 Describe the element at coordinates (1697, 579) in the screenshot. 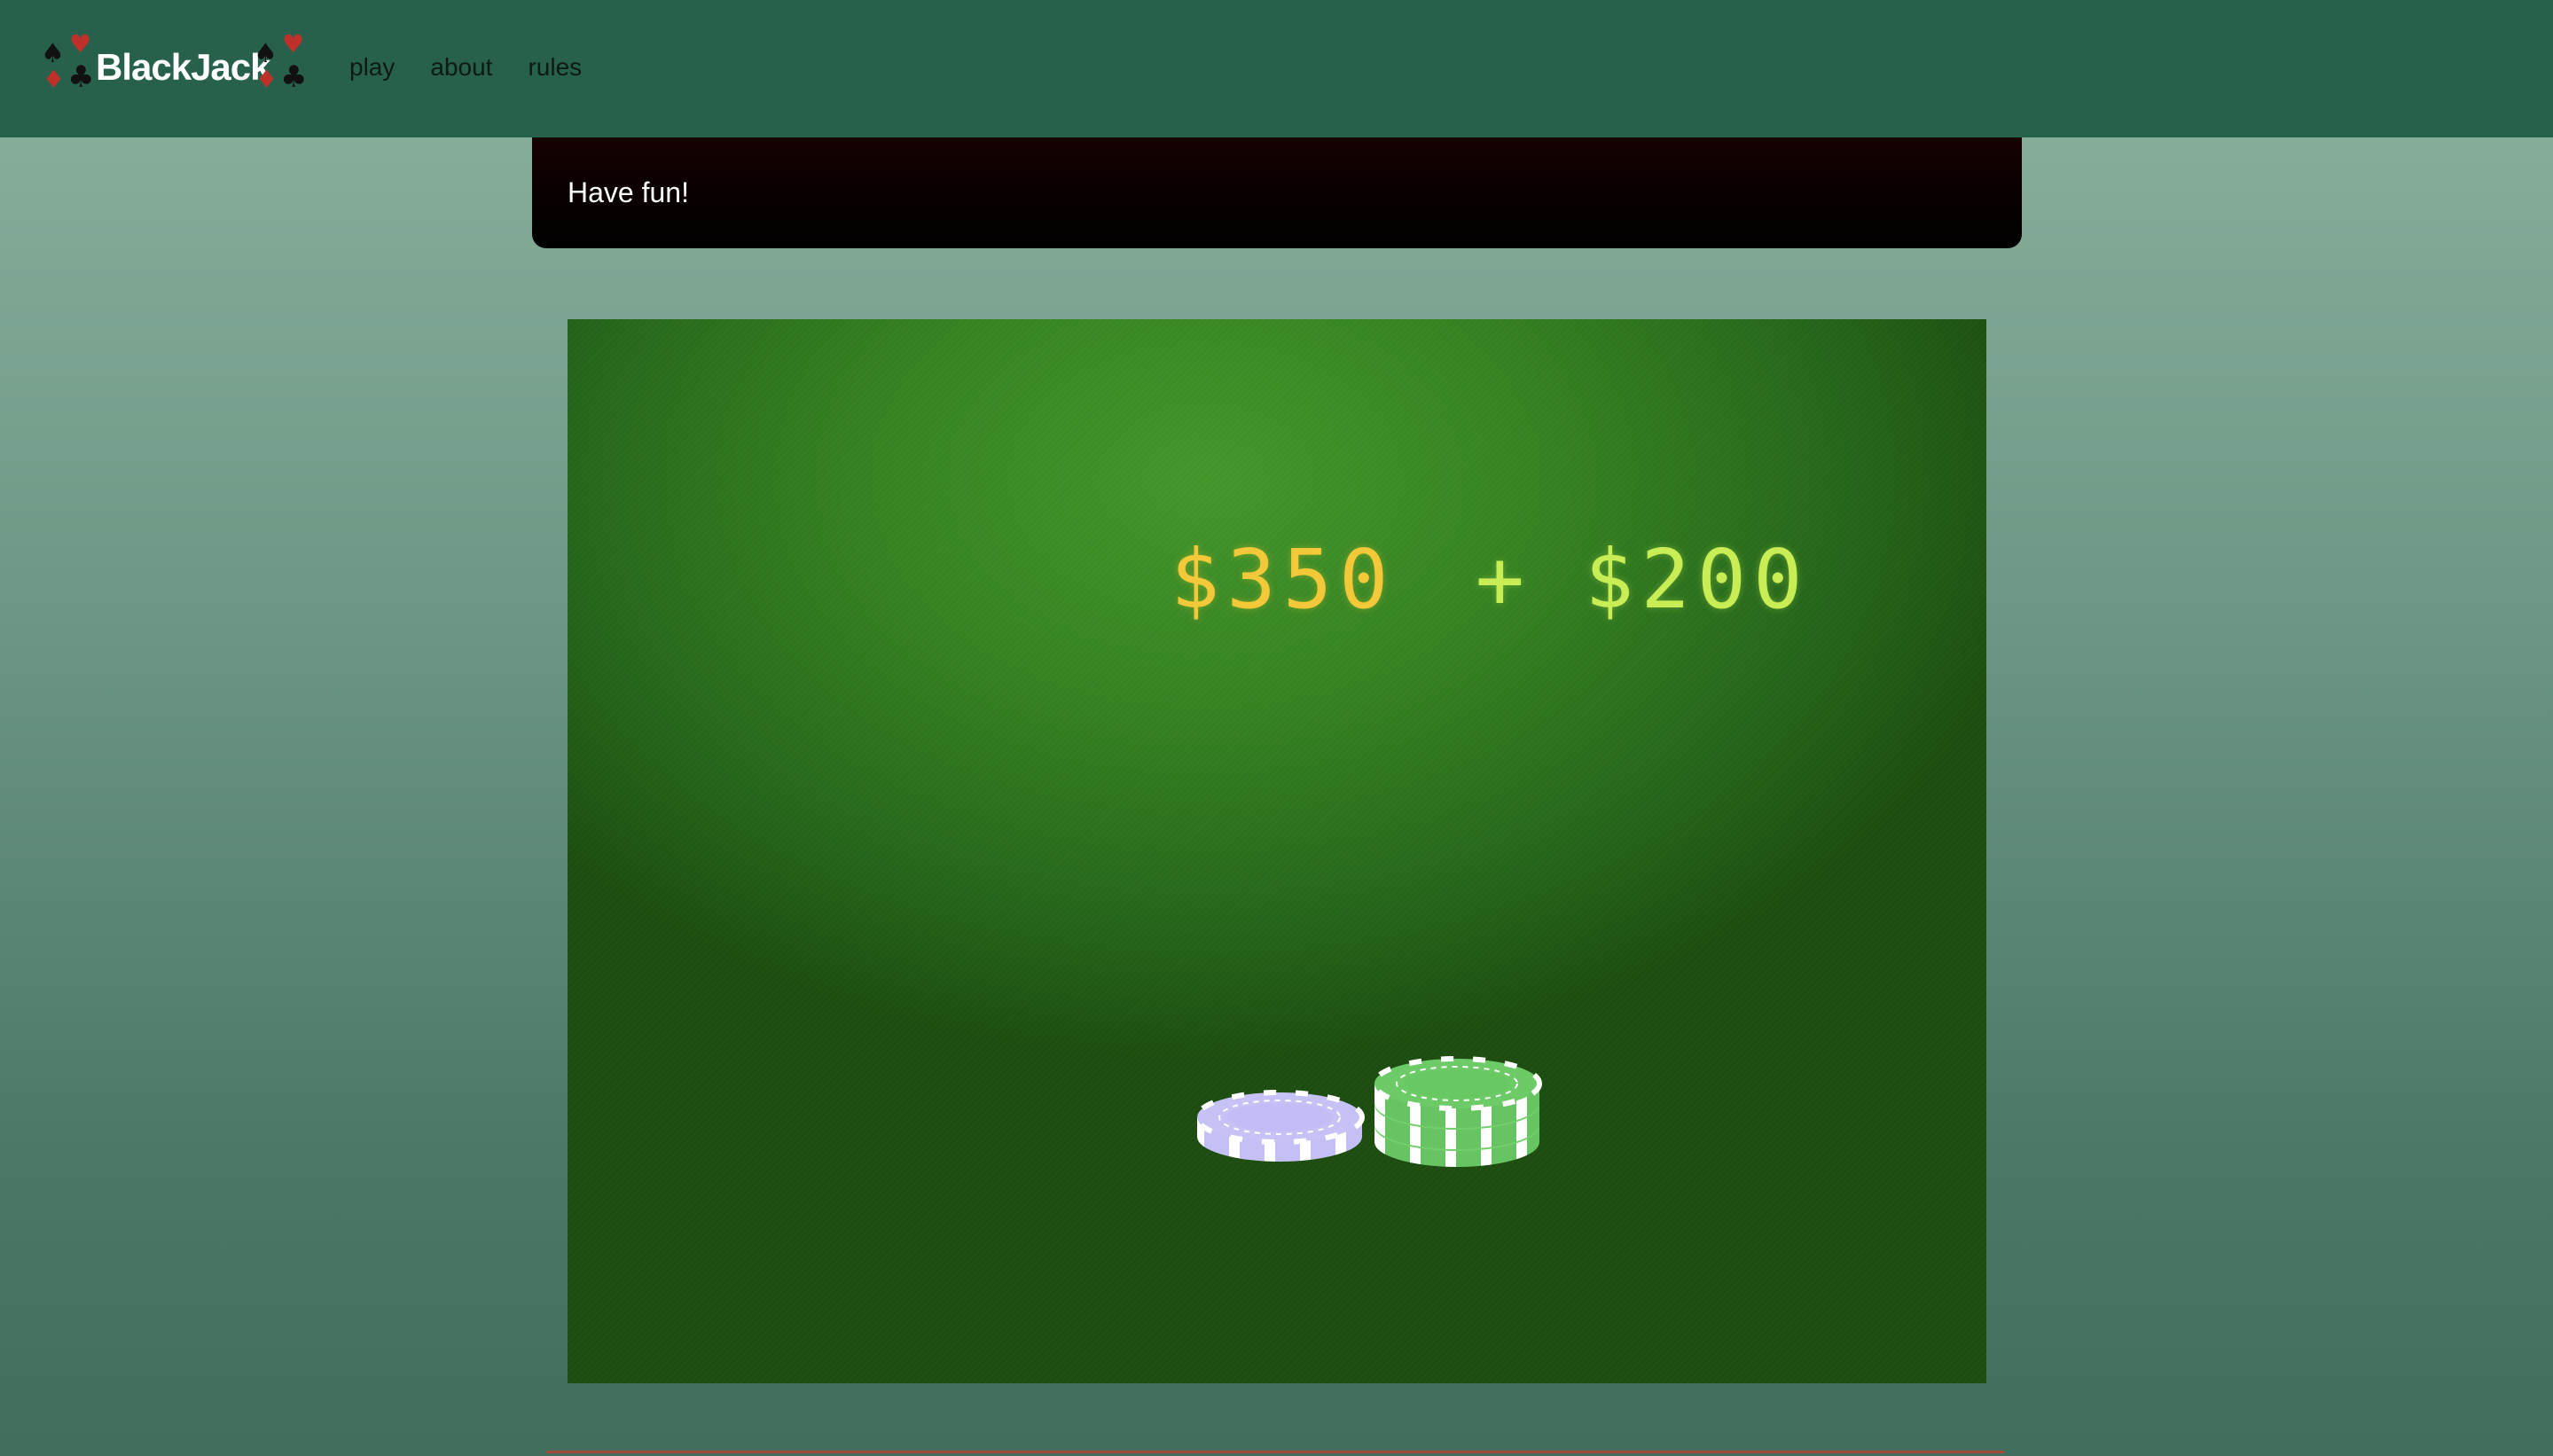

I see `bet-amount: $200` at that location.